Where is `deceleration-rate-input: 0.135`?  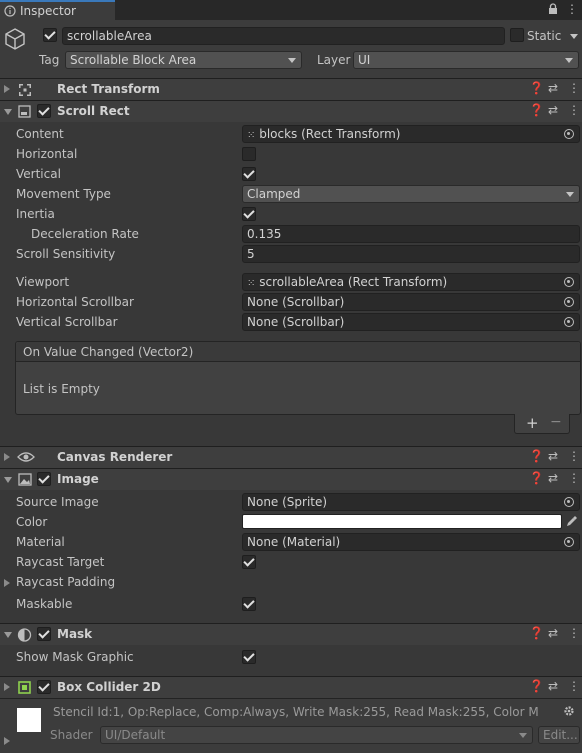 deceleration-rate-input: 0.135 is located at coordinates (411, 234).